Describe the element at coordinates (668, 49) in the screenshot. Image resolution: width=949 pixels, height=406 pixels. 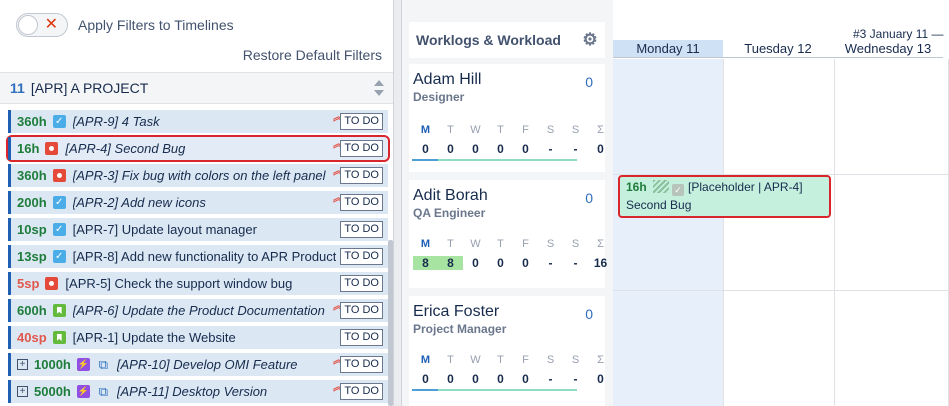
I see `column-header-today: Monday 11` at that location.